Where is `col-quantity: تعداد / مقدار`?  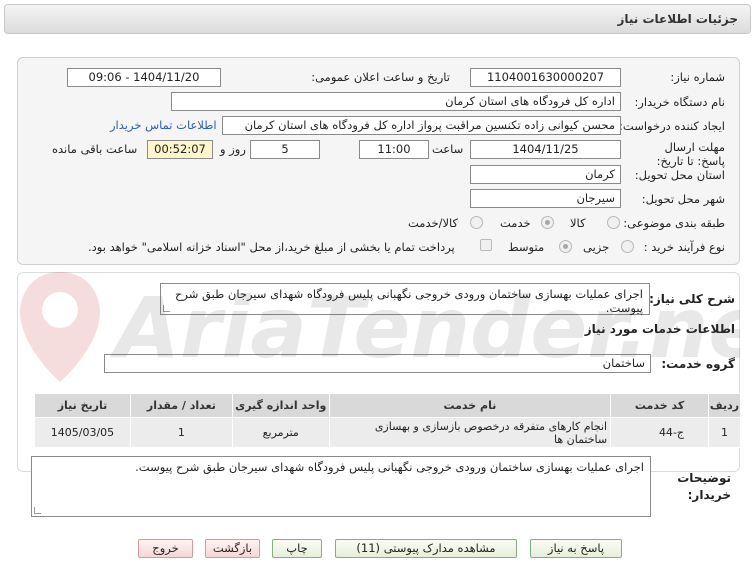 col-quantity: تعداد / مقدار is located at coordinates (181, 405).